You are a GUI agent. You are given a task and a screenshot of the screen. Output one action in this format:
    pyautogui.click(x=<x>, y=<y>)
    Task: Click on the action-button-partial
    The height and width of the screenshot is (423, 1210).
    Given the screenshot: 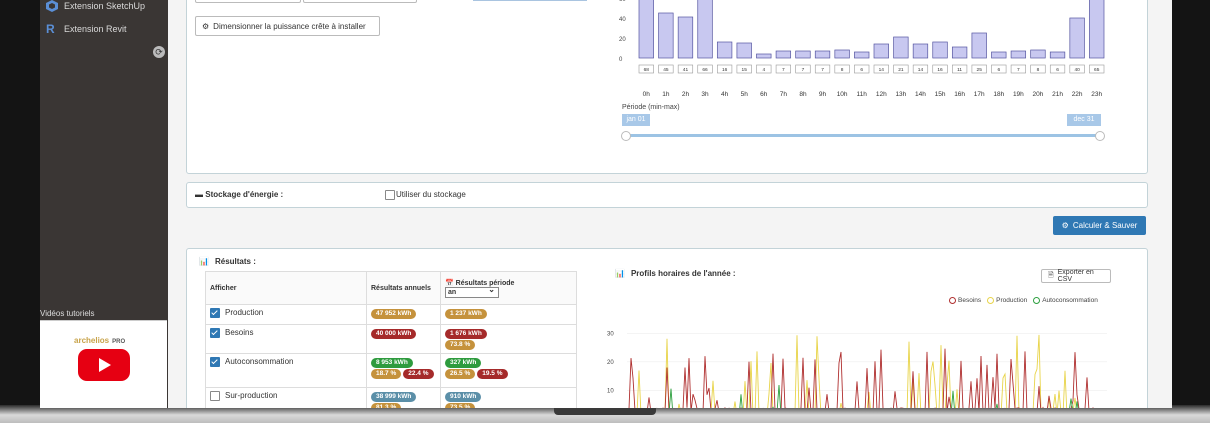 What is the action you would take?
    pyautogui.click(x=530, y=0)
    